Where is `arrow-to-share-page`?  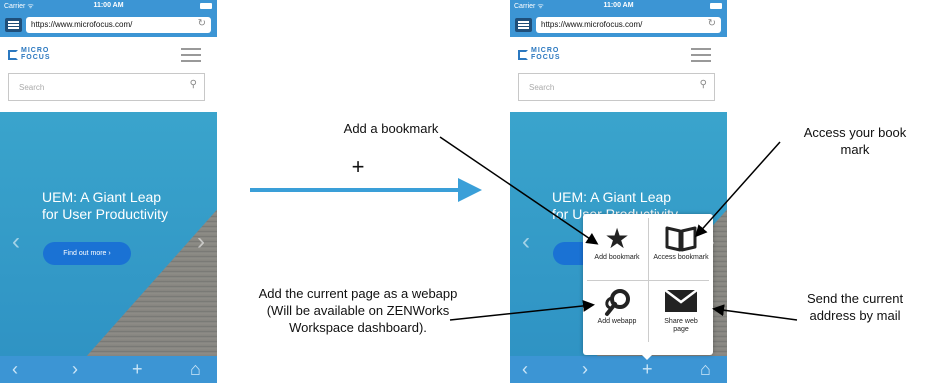
arrow-to-share-page is located at coordinates (755, 312).